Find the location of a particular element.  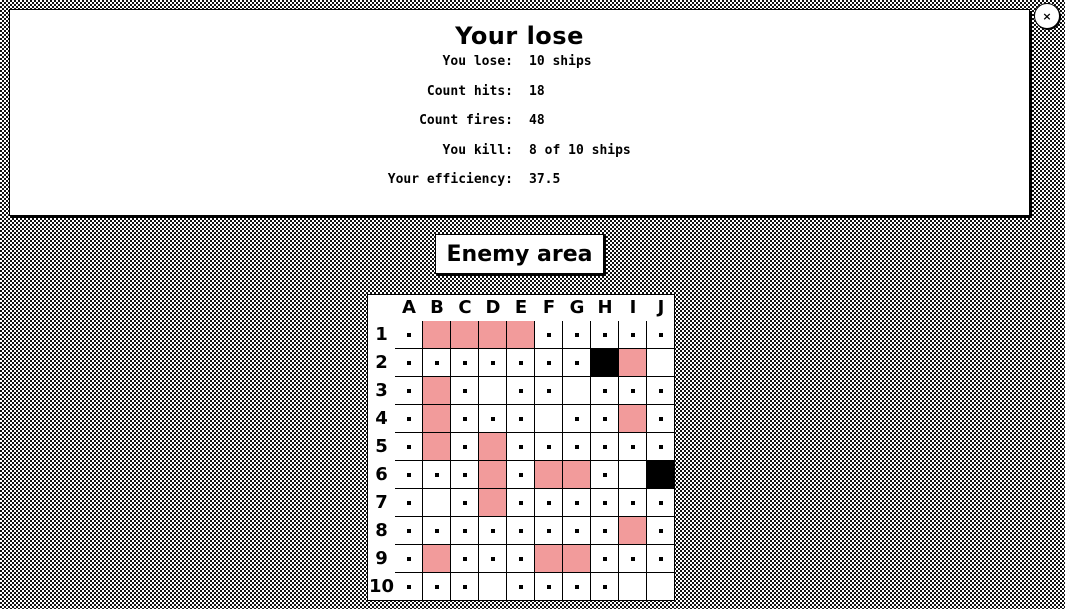

board-cell-f4 is located at coordinates (549, 419).